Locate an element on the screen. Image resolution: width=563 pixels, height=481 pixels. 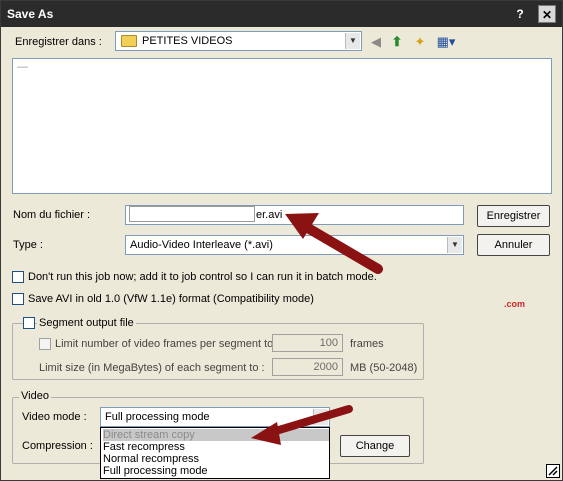
filetype-label: Type : is located at coordinates (28, 245).